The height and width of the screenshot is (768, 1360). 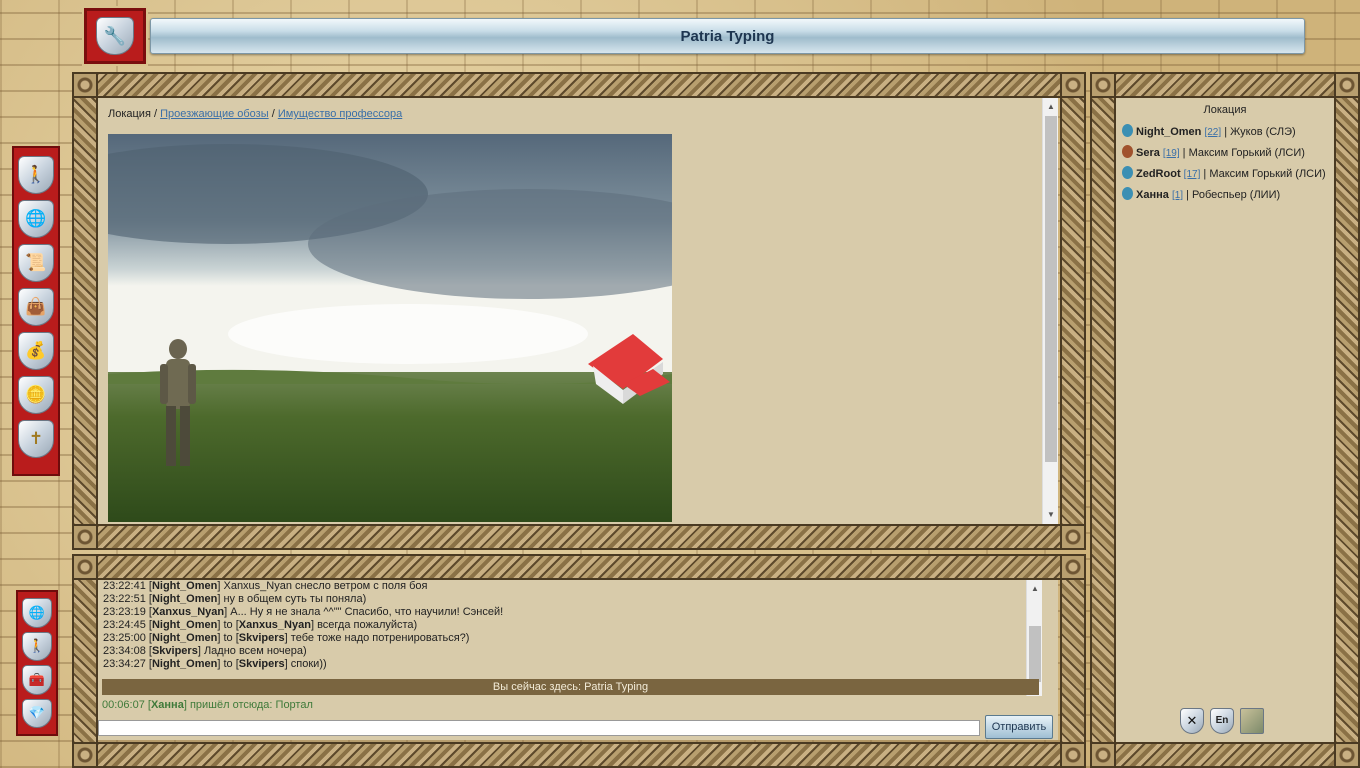 I want to click on breadcrumb-link-professor-property: Имущество профессора, so click(x=340, y=114).